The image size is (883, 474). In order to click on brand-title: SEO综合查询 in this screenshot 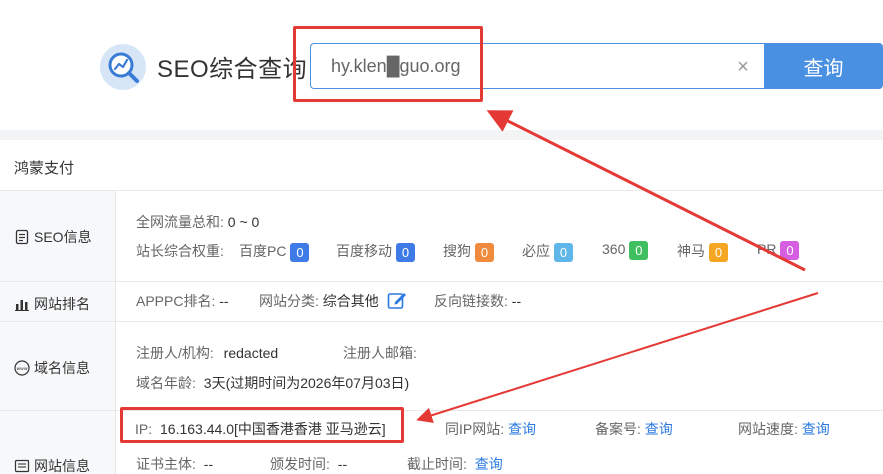, I will do `click(232, 69)`.